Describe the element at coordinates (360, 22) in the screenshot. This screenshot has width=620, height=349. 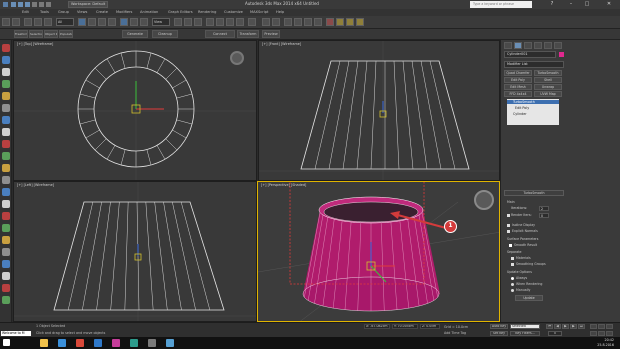
I see `render-production-icon` at that location.